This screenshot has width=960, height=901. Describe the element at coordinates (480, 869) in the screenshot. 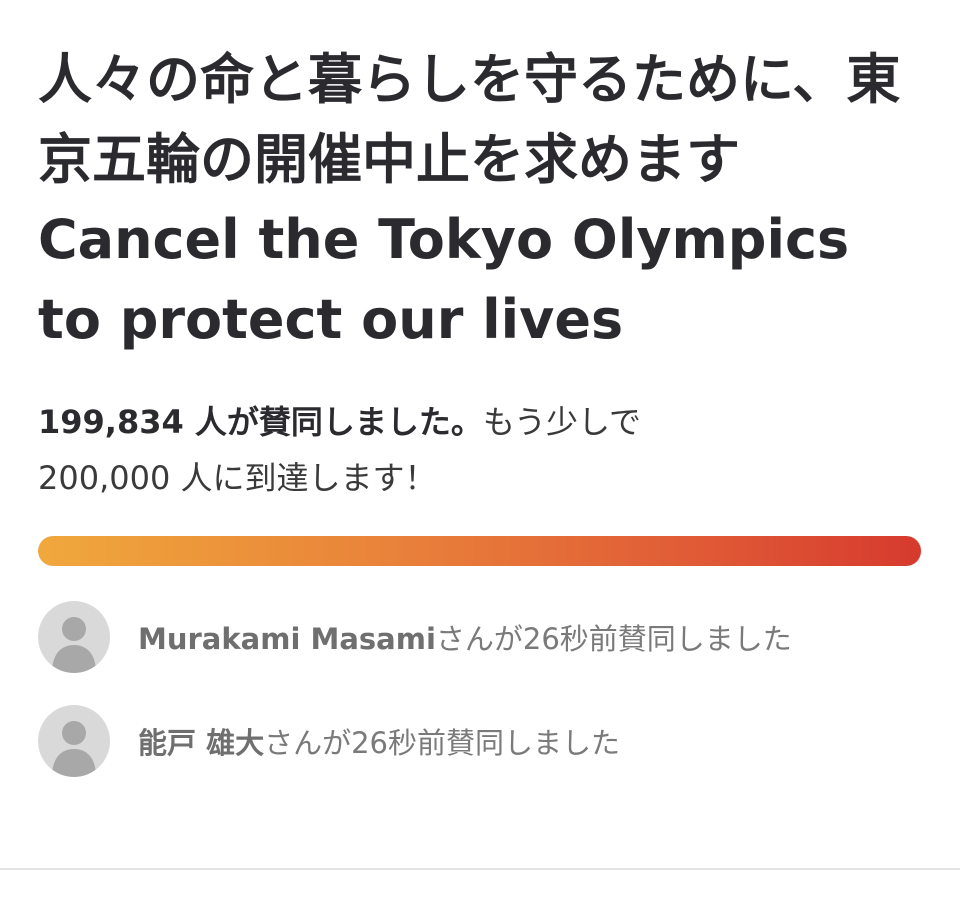

I see `bottom-divider` at that location.